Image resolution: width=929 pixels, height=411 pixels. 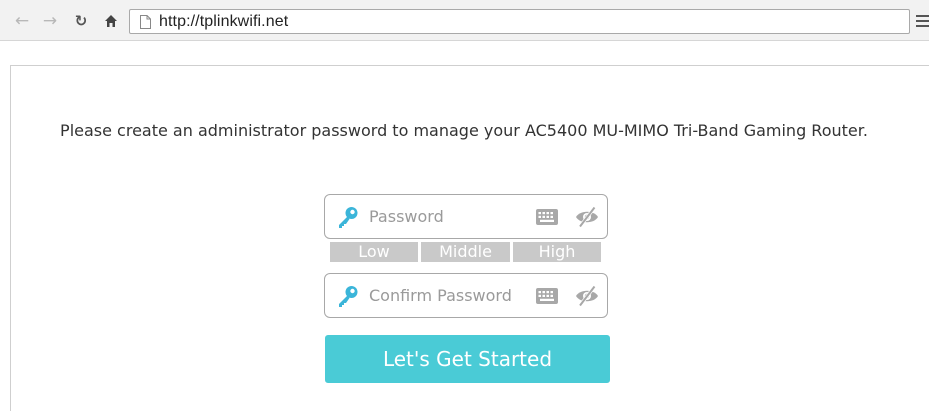 I want to click on password-strength-meter: Low Middle High, so click(x=465, y=252).